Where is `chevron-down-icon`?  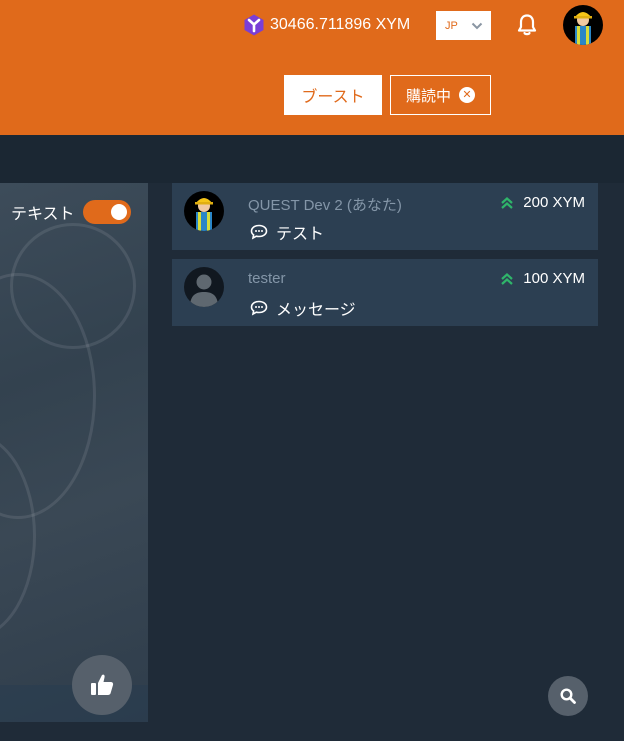 chevron-down-icon is located at coordinates (477, 25).